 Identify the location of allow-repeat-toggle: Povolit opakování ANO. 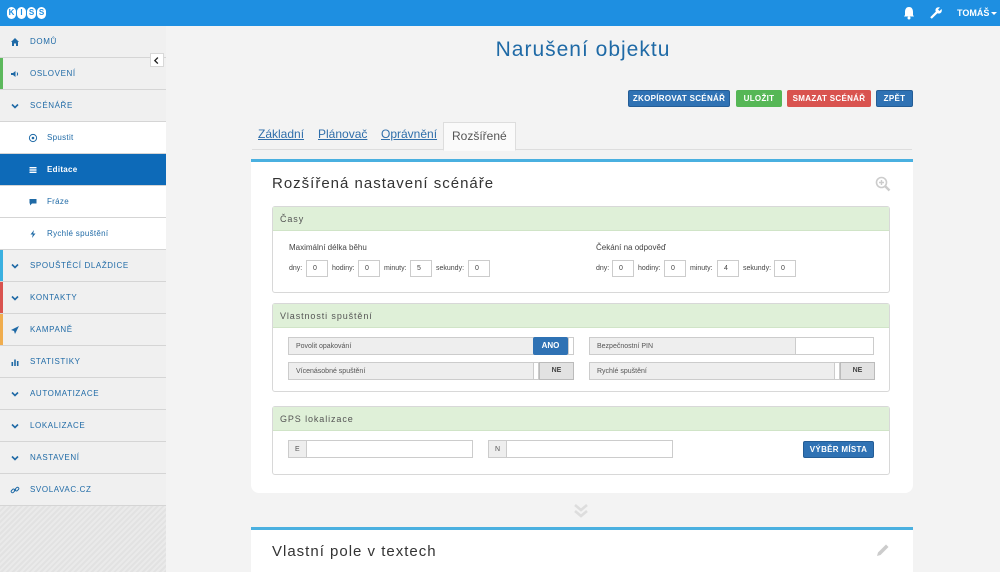
(431, 346).